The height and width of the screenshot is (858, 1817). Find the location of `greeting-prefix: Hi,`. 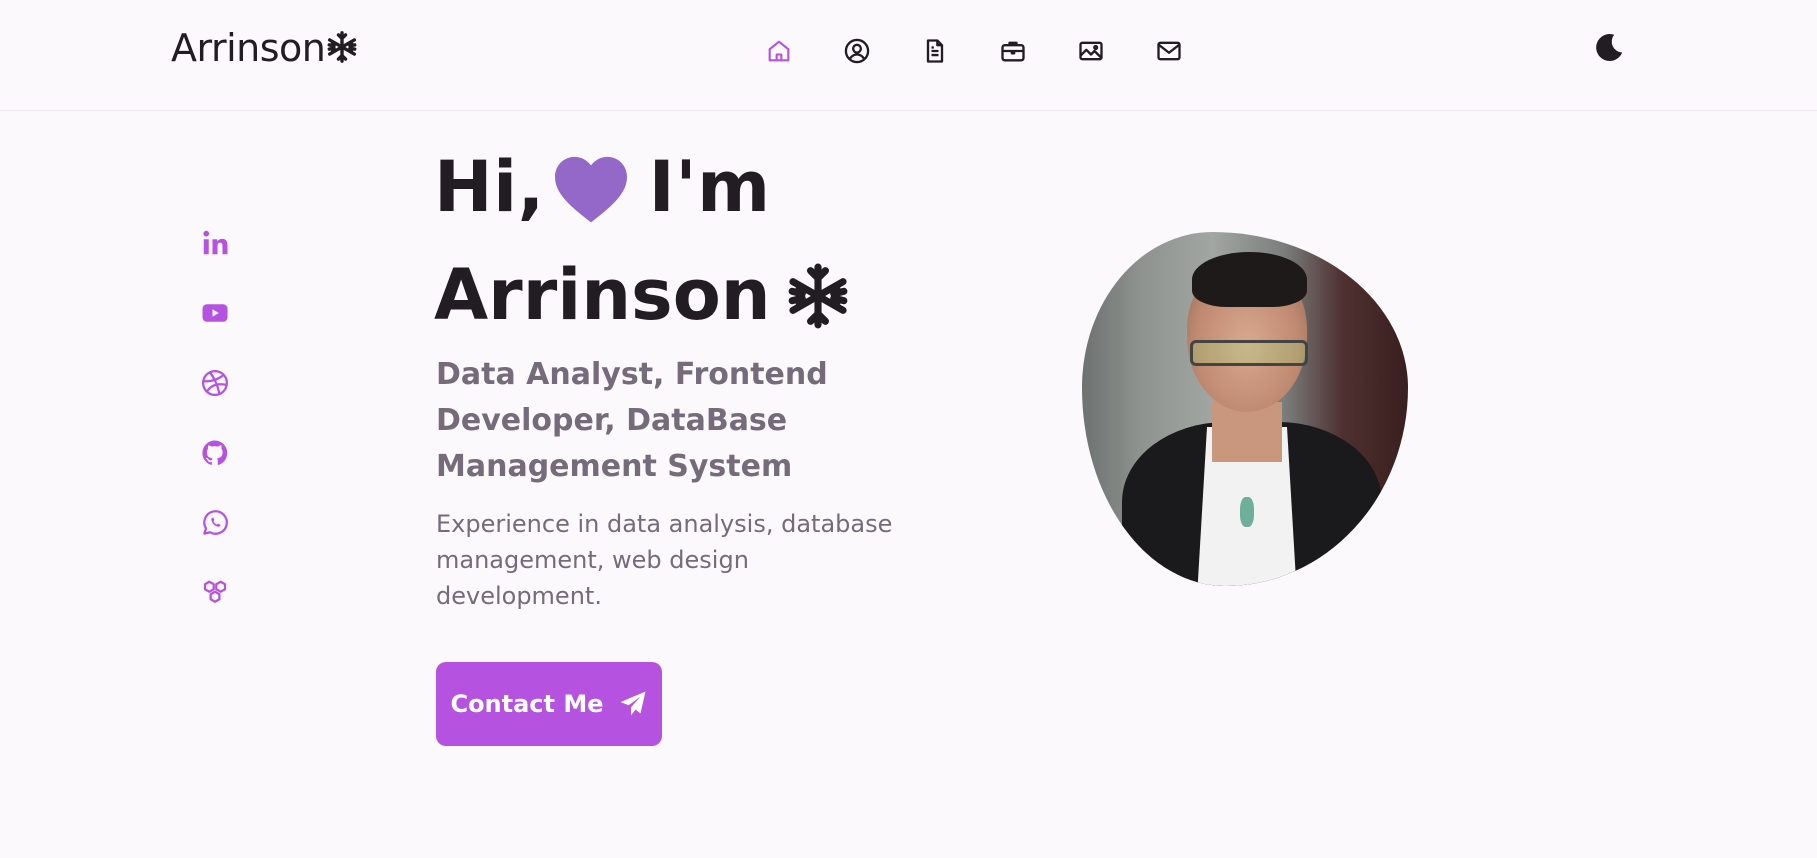

greeting-prefix: Hi, is located at coordinates (489, 187).